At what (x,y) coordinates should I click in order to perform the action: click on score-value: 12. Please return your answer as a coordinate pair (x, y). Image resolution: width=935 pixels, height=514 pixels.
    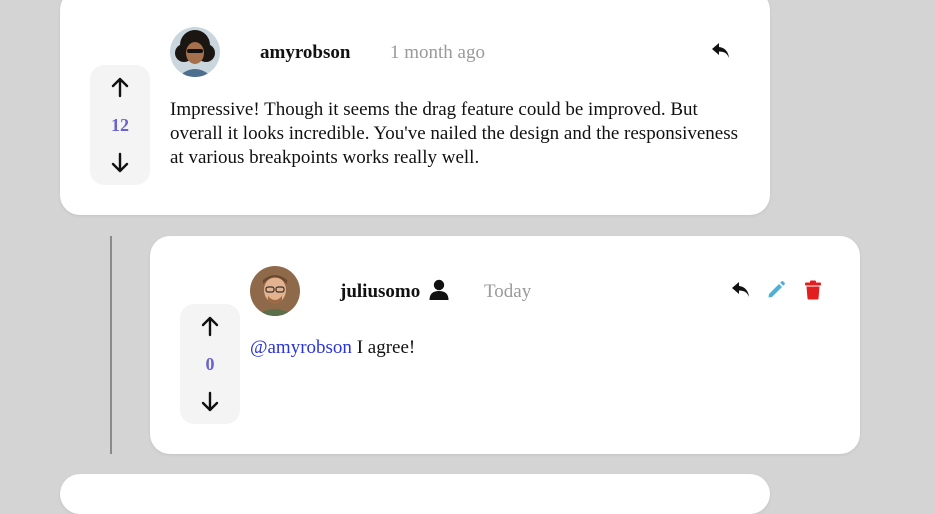
    Looking at the image, I should click on (120, 124).